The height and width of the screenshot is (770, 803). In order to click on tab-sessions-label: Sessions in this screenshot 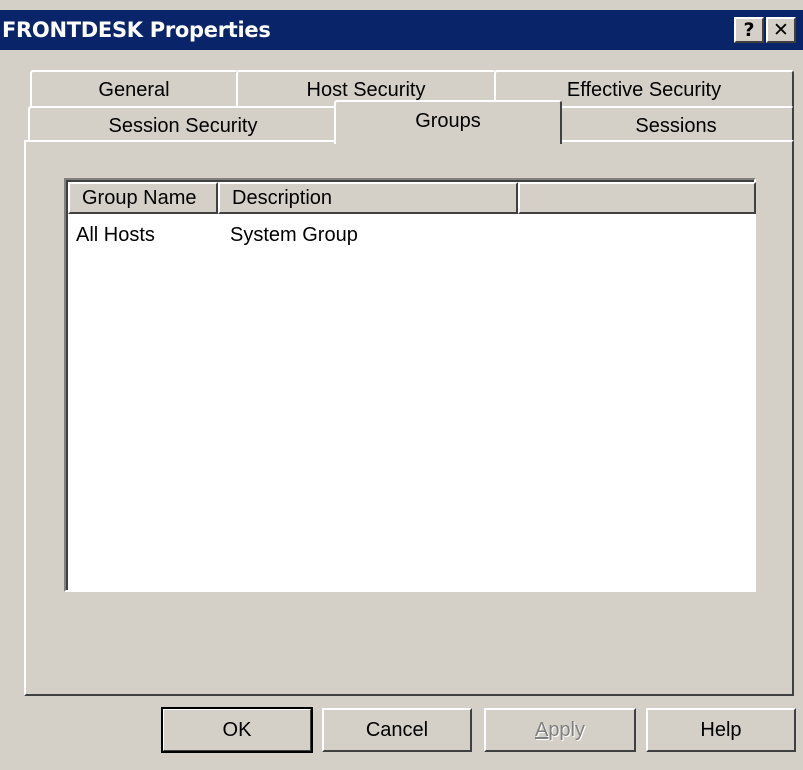, I will do `click(676, 126)`.